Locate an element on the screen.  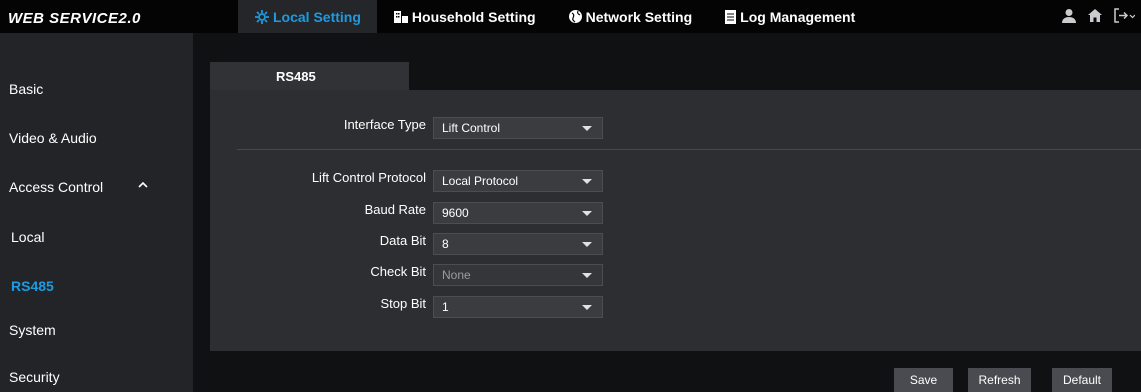
select-value: 8 is located at coordinates (445, 244).